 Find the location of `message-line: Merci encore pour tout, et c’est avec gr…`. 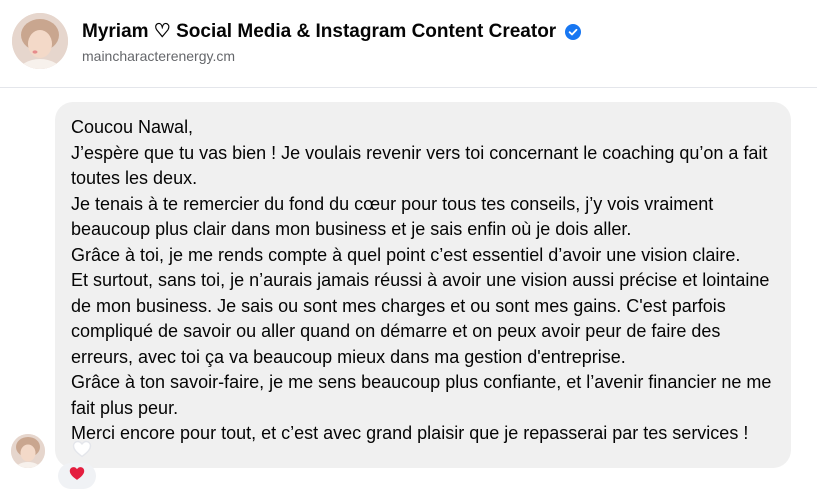

message-line: Merci encore pour tout, et c’est avec gr… is located at coordinates (410, 433).